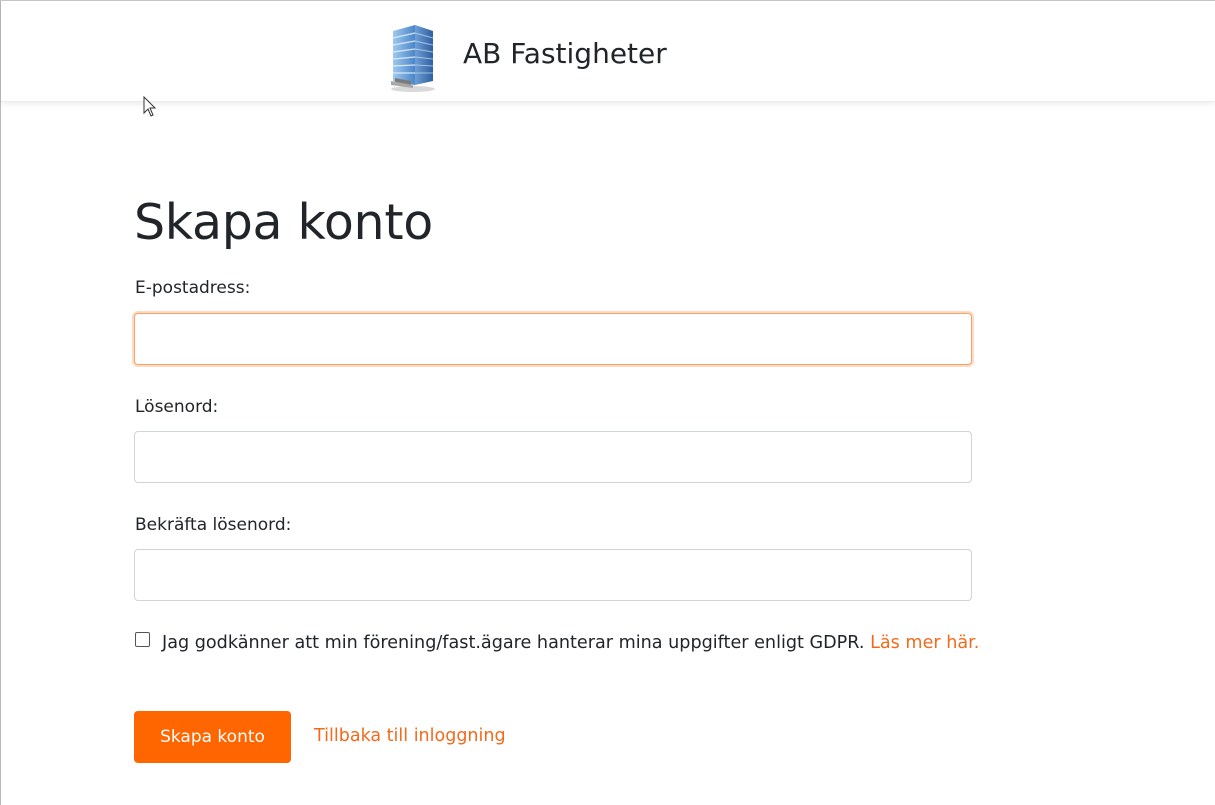  What do you see at coordinates (142, 639) in the screenshot?
I see `gdpr-checkbox` at bounding box center [142, 639].